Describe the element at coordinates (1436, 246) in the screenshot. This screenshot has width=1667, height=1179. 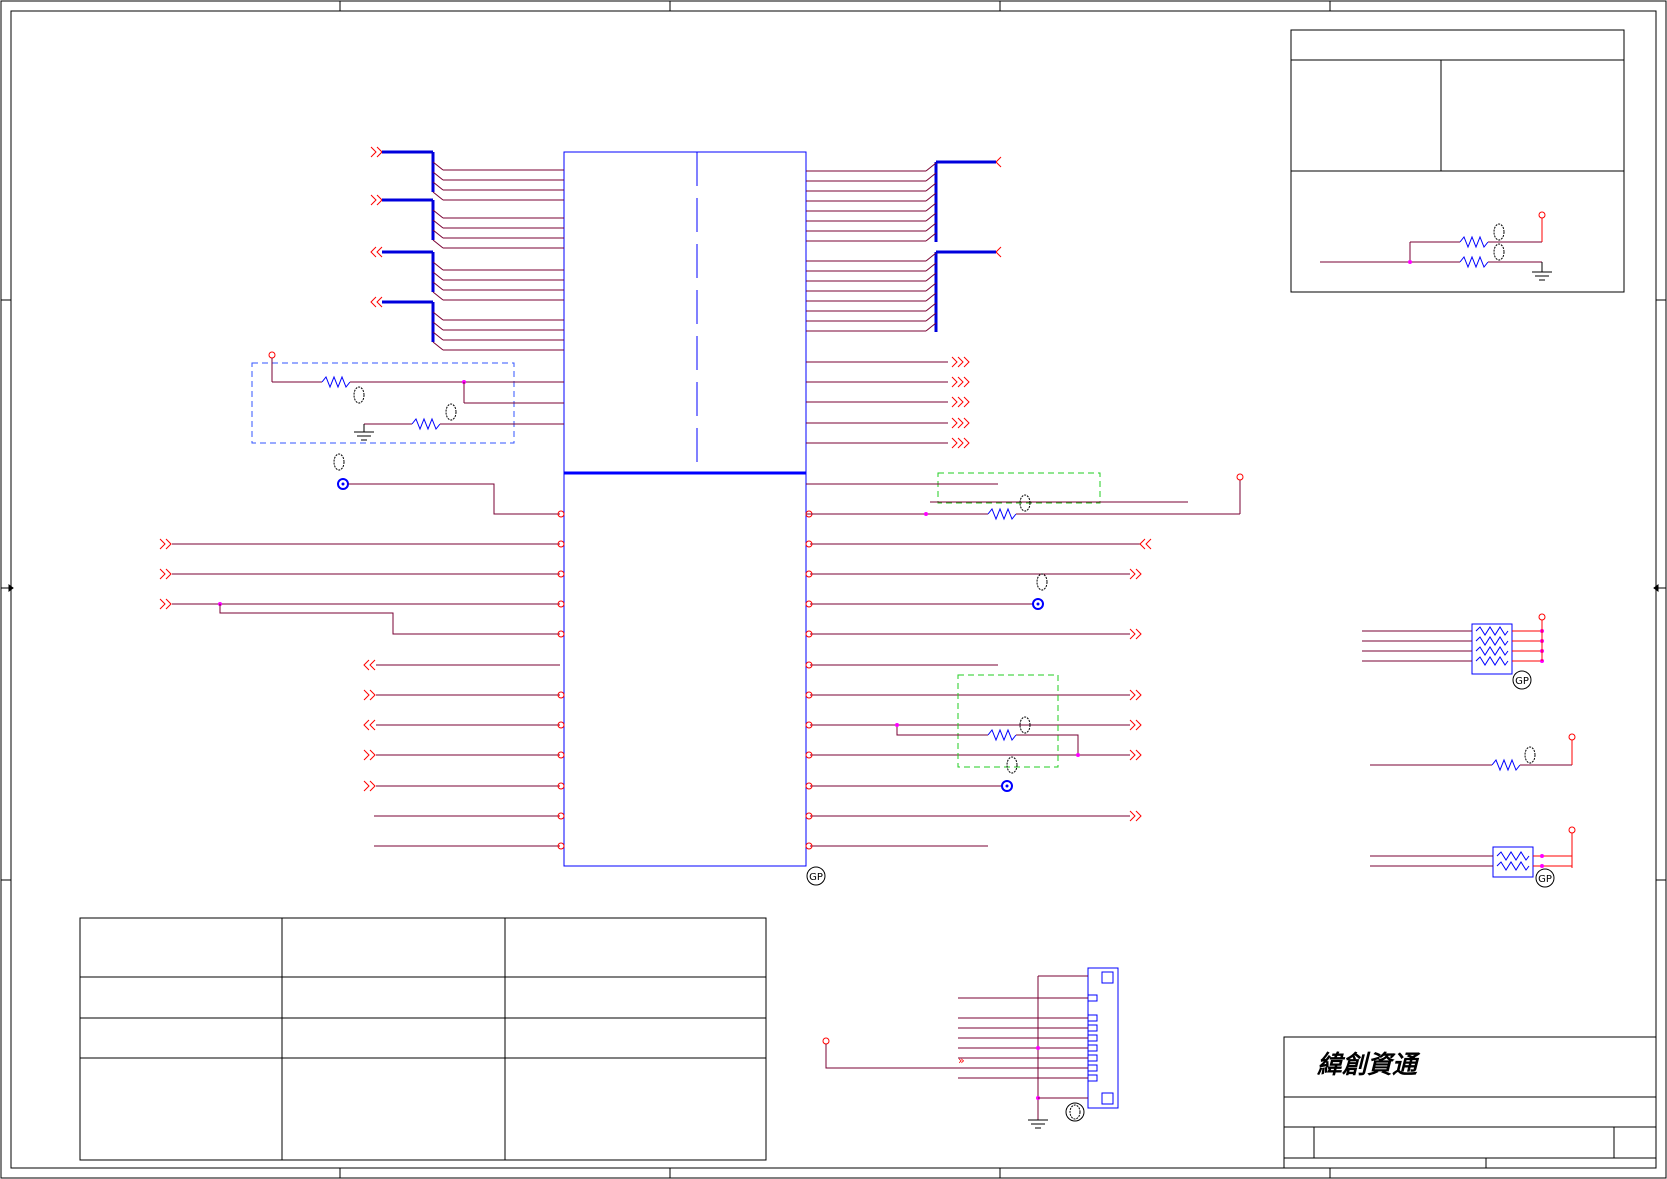
I see `notes-box-circuit` at that location.